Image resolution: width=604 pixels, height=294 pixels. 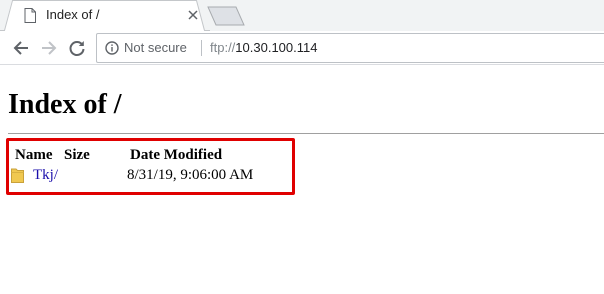 I want to click on column-header-size: Size, so click(x=77, y=155).